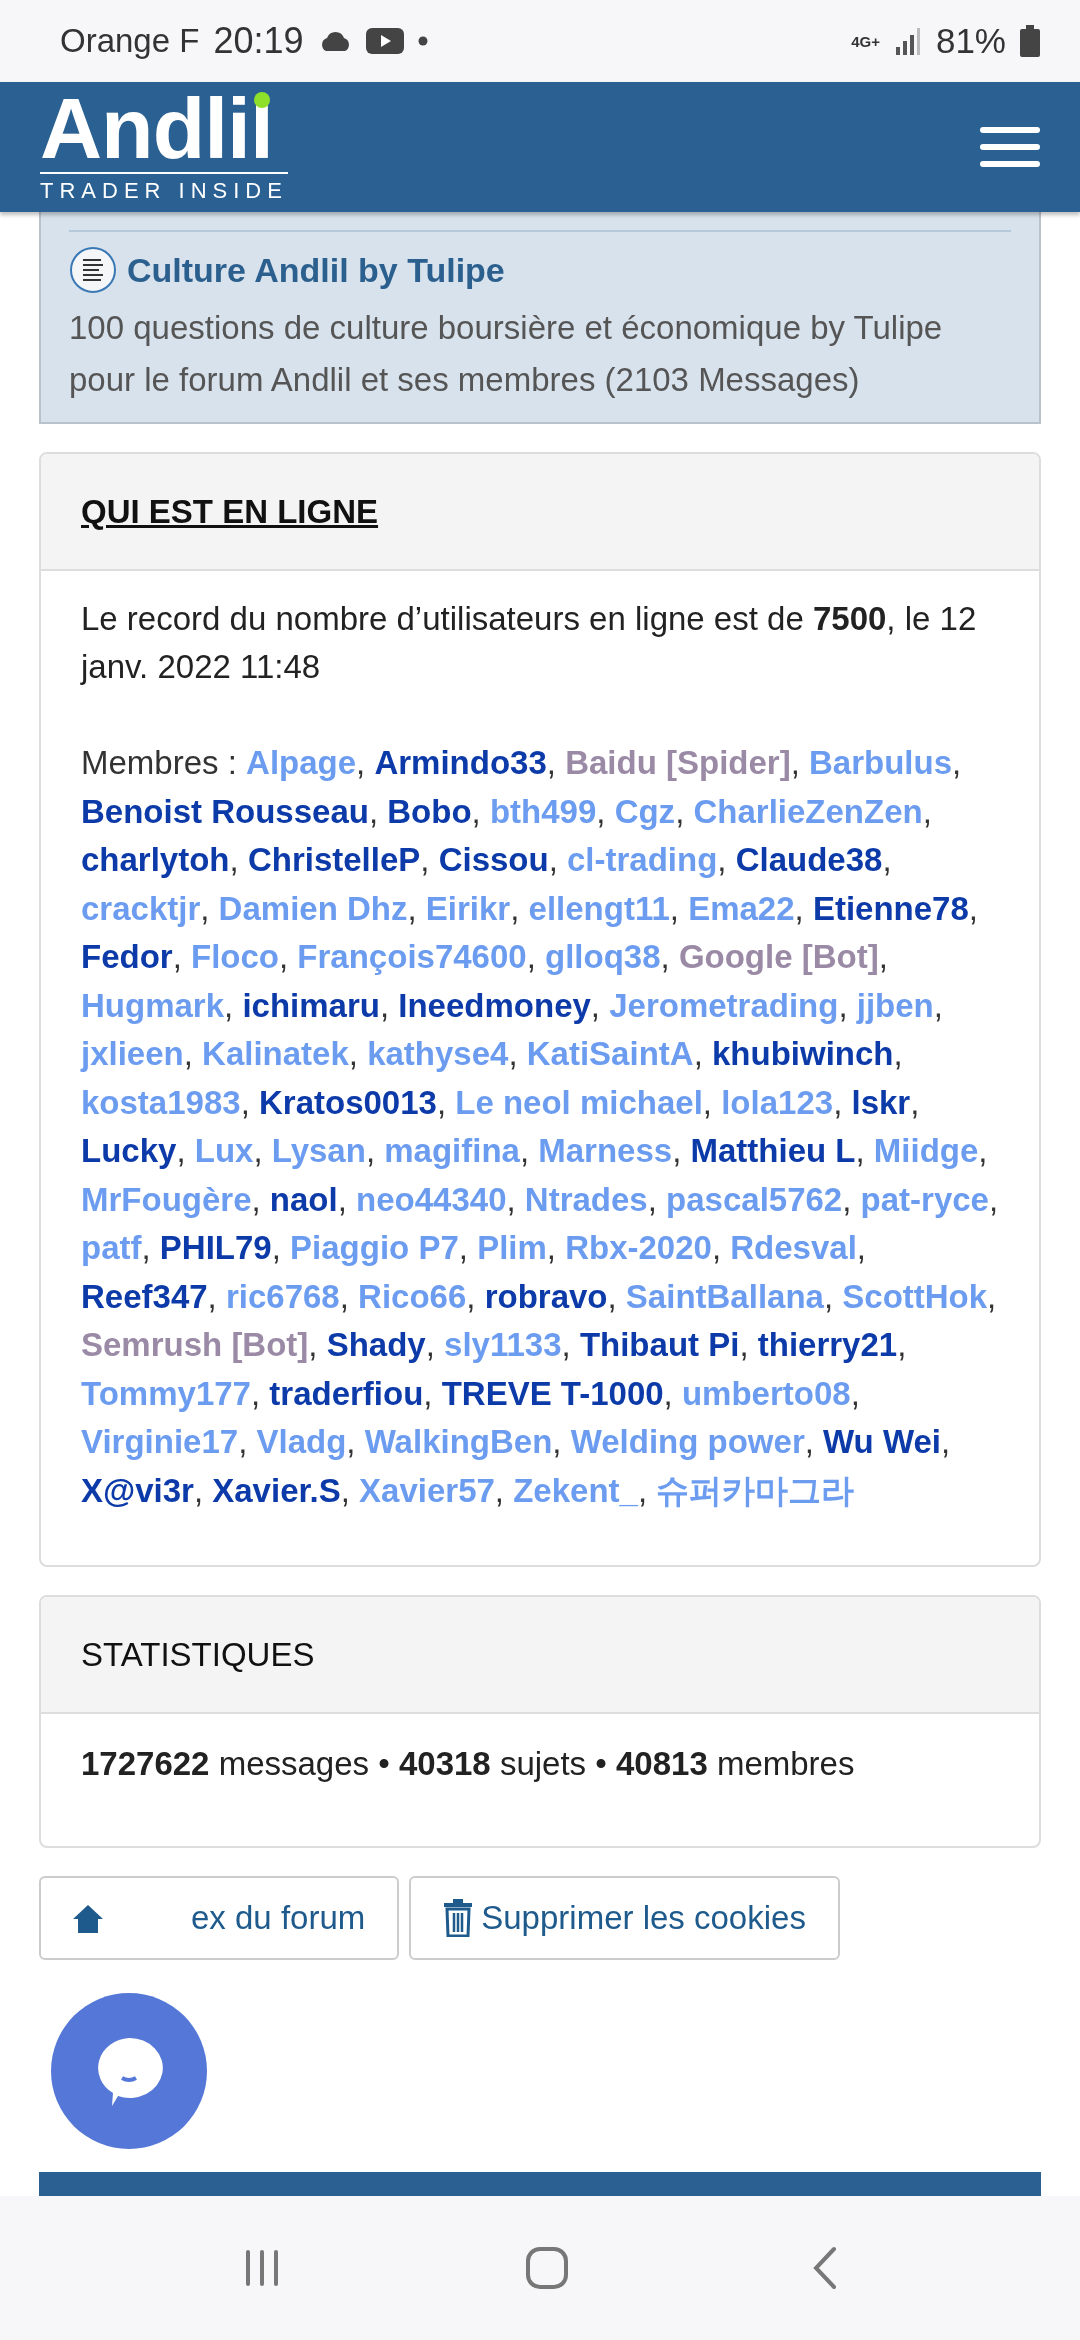 The height and width of the screenshot is (2340, 1080). What do you see at coordinates (195, 1344) in the screenshot?
I see `member-link: Semrush [Bot]` at bounding box center [195, 1344].